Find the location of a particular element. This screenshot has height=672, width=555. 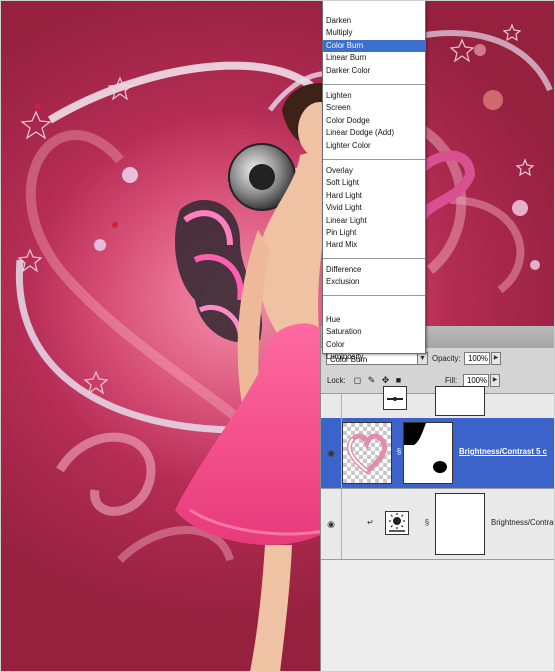

visibility-column is located at coordinates (331, 406).